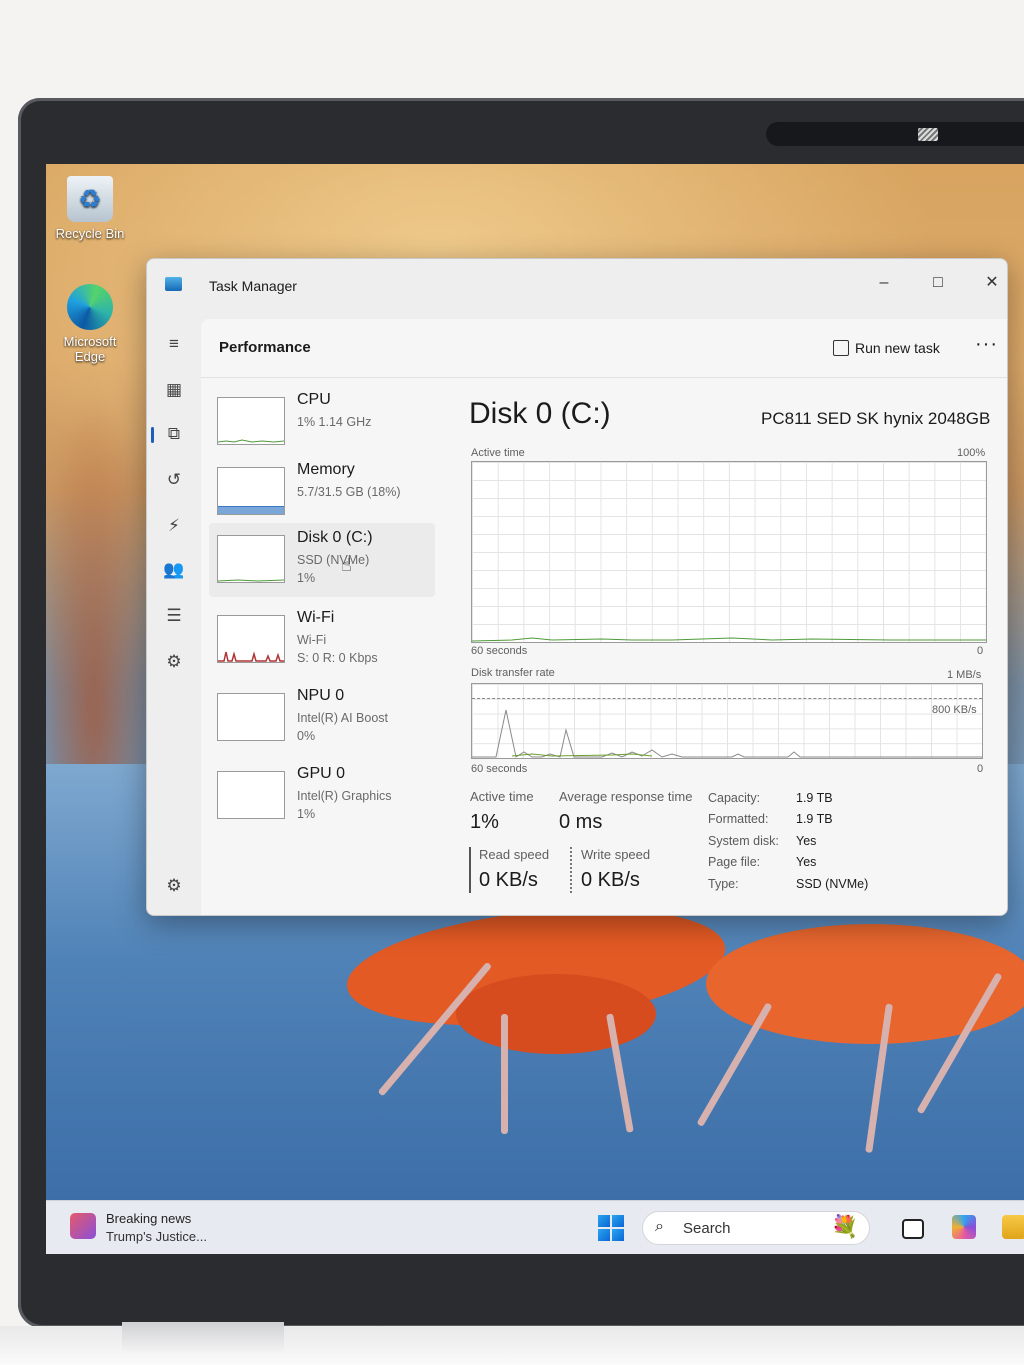  What do you see at coordinates (577, 287) in the screenshot?
I see `title-bar: Task Manager – □ ✕` at bounding box center [577, 287].